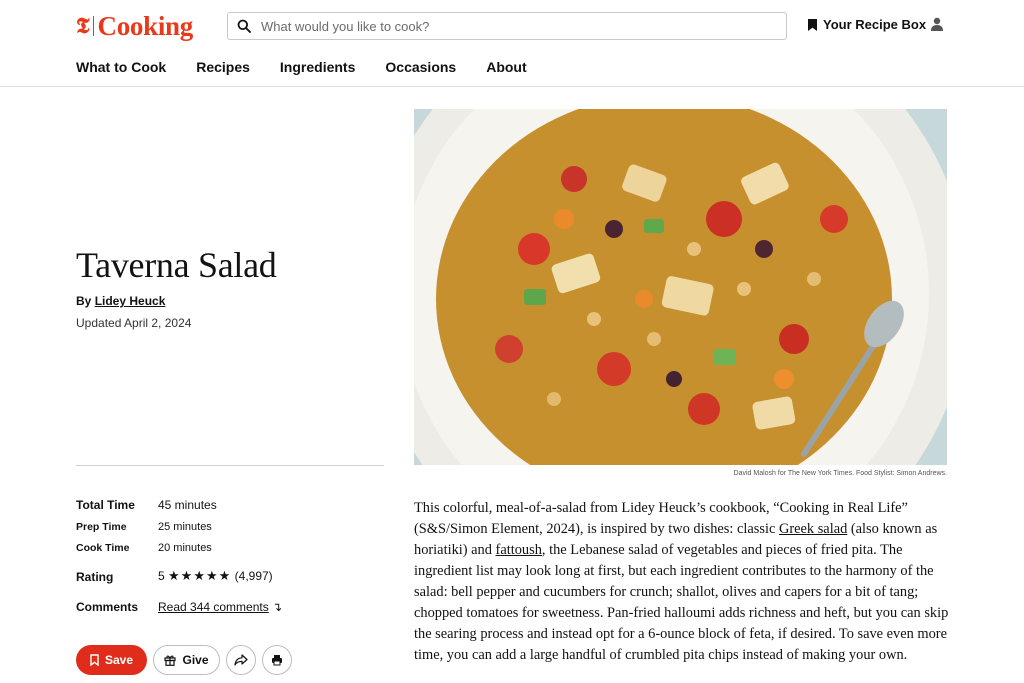 Image resolution: width=1024 pixels, height=683 pixels. What do you see at coordinates (105, 505) in the screenshot?
I see `total-time-label: Total Time` at bounding box center [105, 505].